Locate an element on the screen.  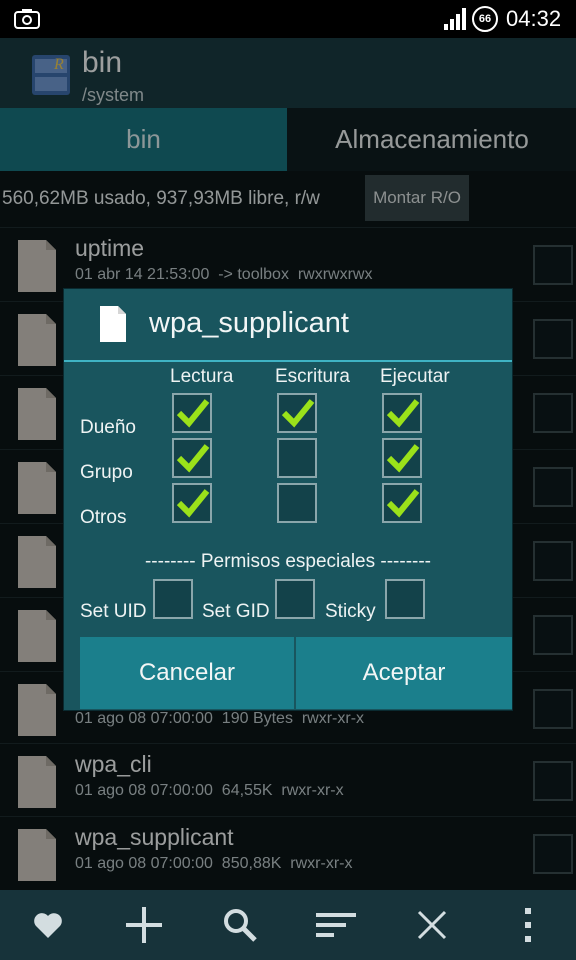
column-header-read: Lectura is located at coordinates (202, 376).